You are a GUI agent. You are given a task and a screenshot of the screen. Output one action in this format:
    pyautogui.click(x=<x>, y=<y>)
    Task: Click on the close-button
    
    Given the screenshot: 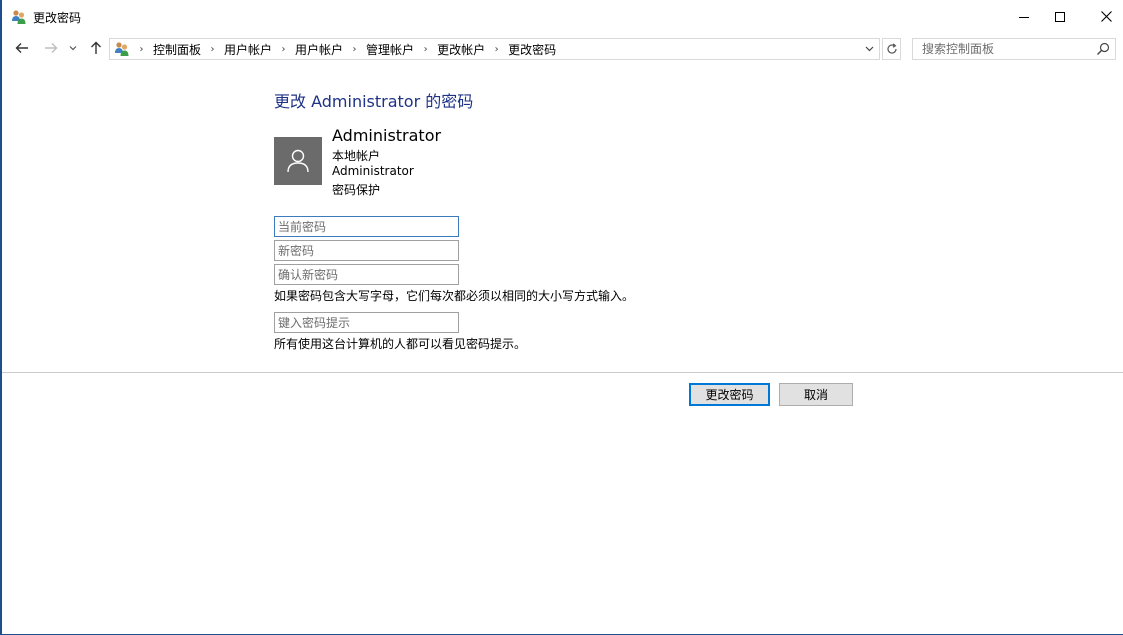 What is the action you would take?
    pyautogui.click(x=1103, y=16)
    